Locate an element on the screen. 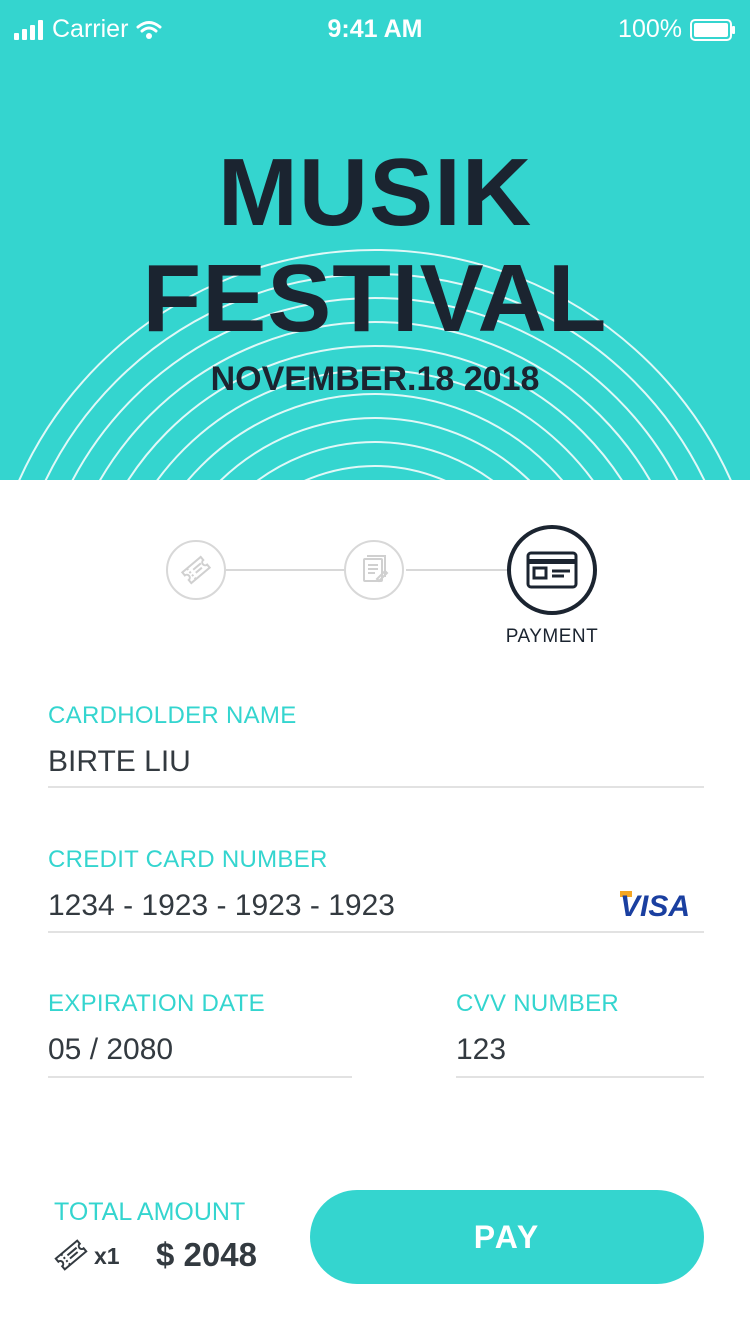 Image resolution: width=750 pixels, height=1342 pixels. expiration-date-input is located at coordinates (200, 1050).